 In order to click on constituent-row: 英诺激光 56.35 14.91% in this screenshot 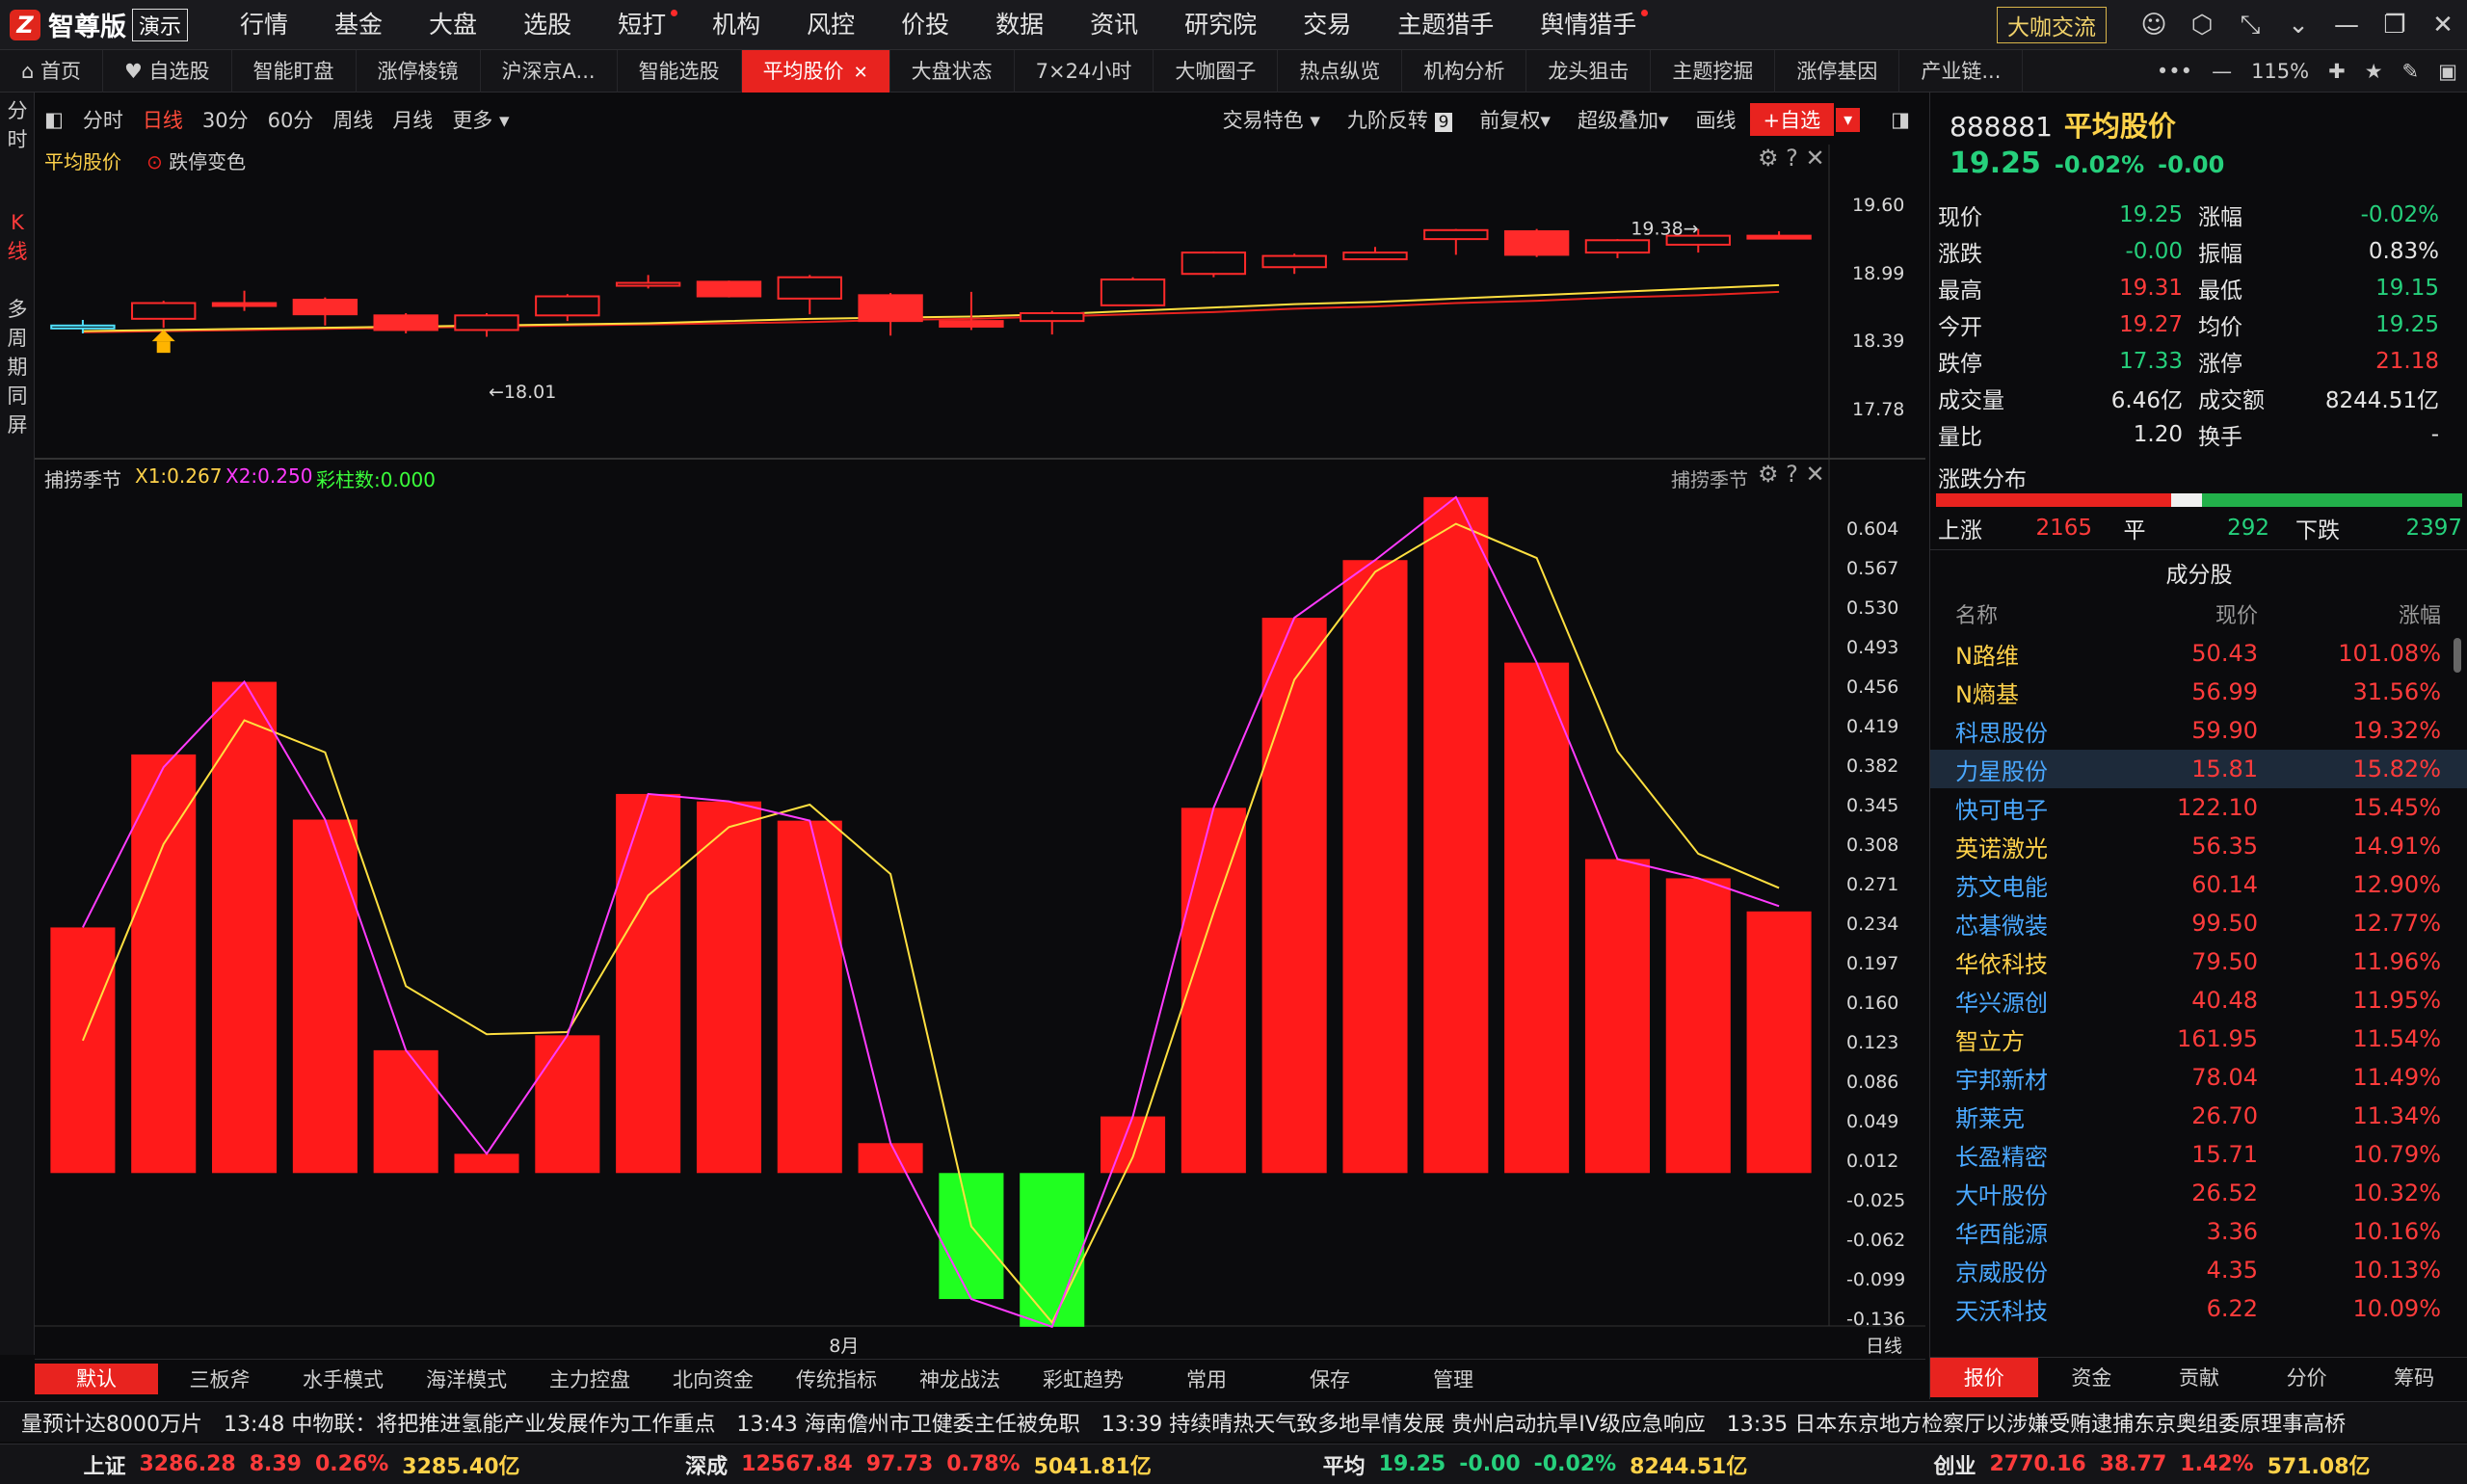, I will do `click(2198, 846)`.